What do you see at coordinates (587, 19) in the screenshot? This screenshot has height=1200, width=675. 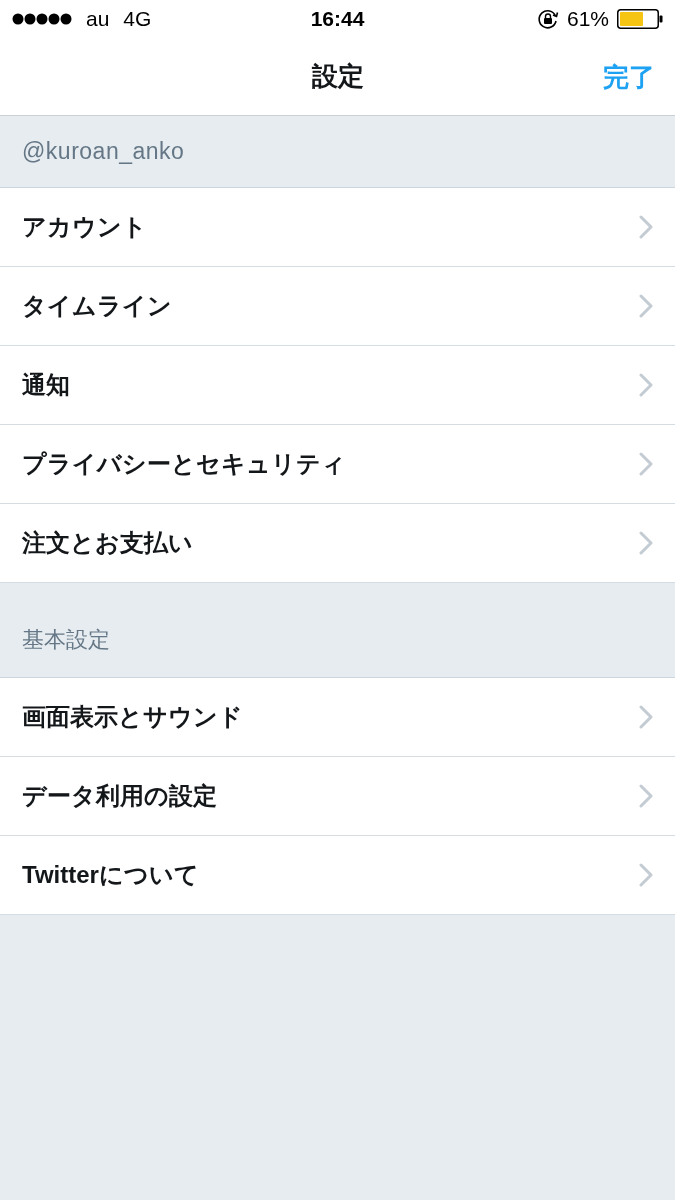 I see `battery-percent-text: 61%` at bounding box center [587, 19].